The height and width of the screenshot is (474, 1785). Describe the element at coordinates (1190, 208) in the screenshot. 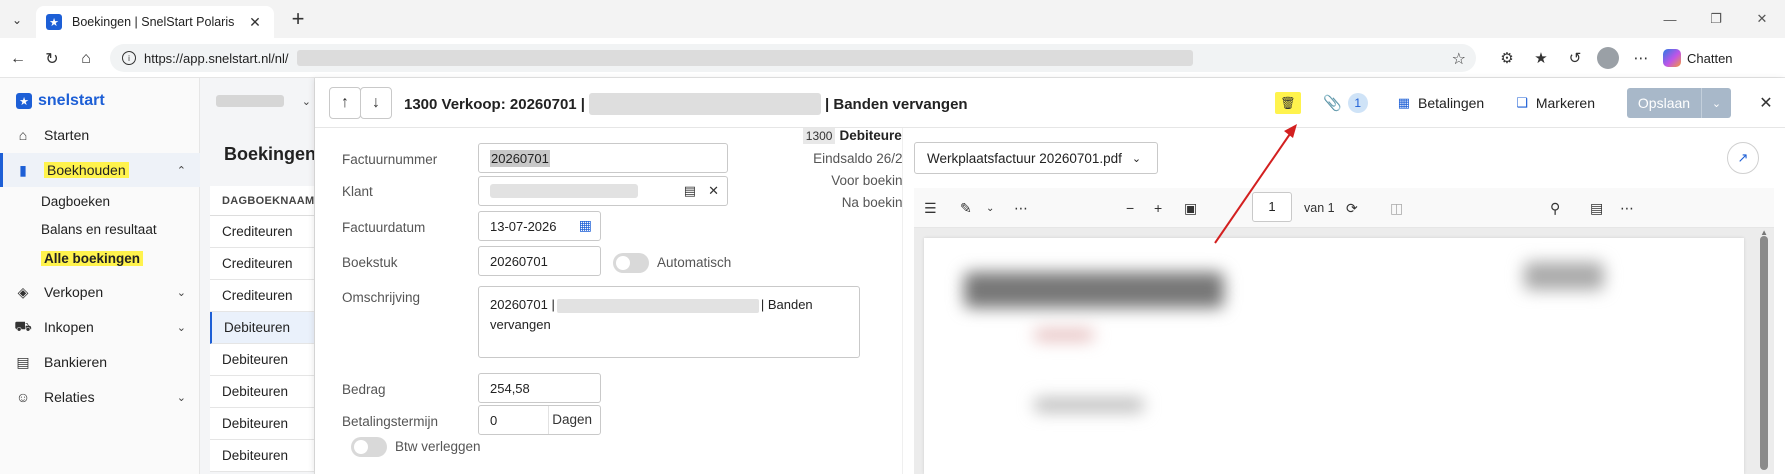

I see `fit-page-icon: ▣` at that location.